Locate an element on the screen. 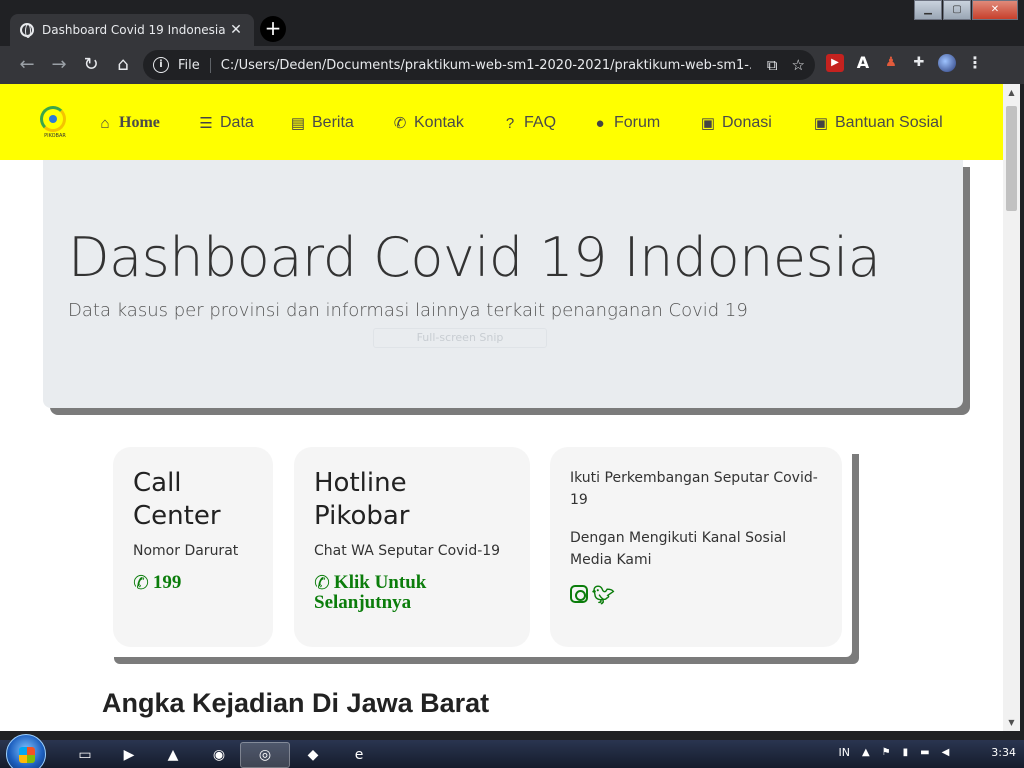 This screenshot has height=768, width=1024. extensions-area: ▶ A ♟ ✚ ⋮ is located at coordinates (905, 63).